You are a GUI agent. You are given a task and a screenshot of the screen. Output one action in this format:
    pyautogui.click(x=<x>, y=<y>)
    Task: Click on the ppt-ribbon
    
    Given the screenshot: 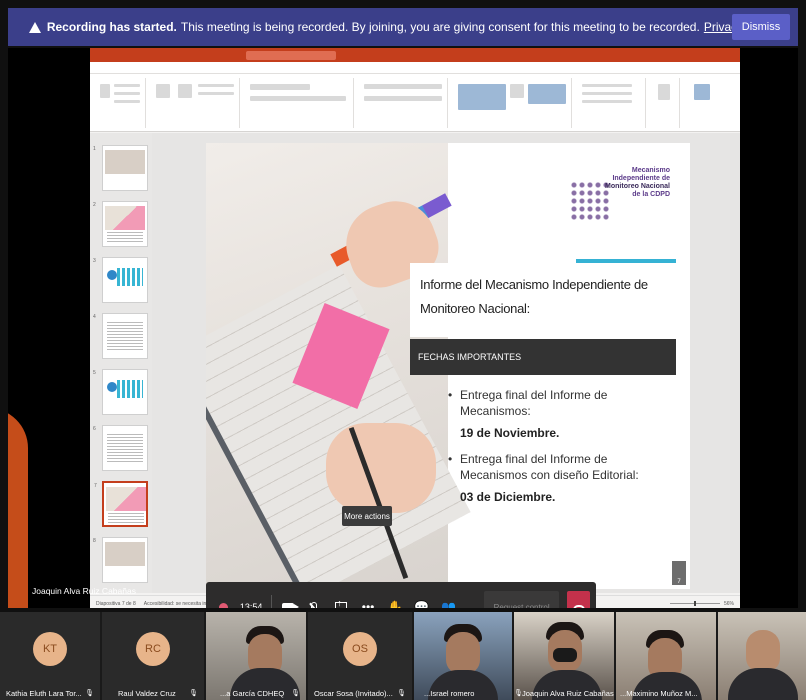 What is the action you would take?
    pyautogui.click(x=415, y=103)
    